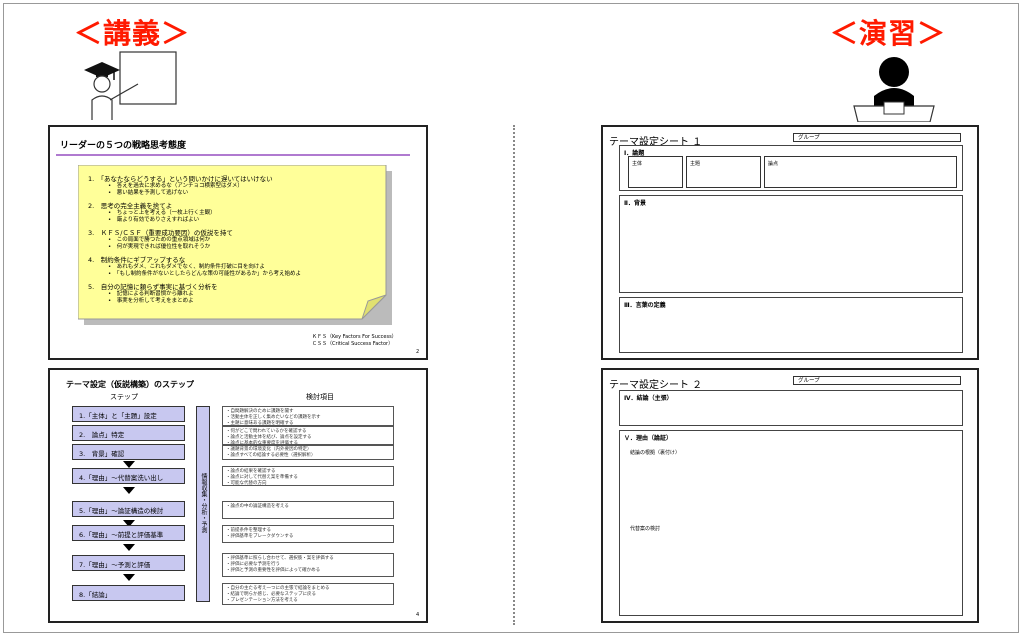  What do you see at coordinates (791, 408) in the screenshot?
I see `section-conclusion: Ⅳ．結論（主張）` at bounding box center [791, 408].